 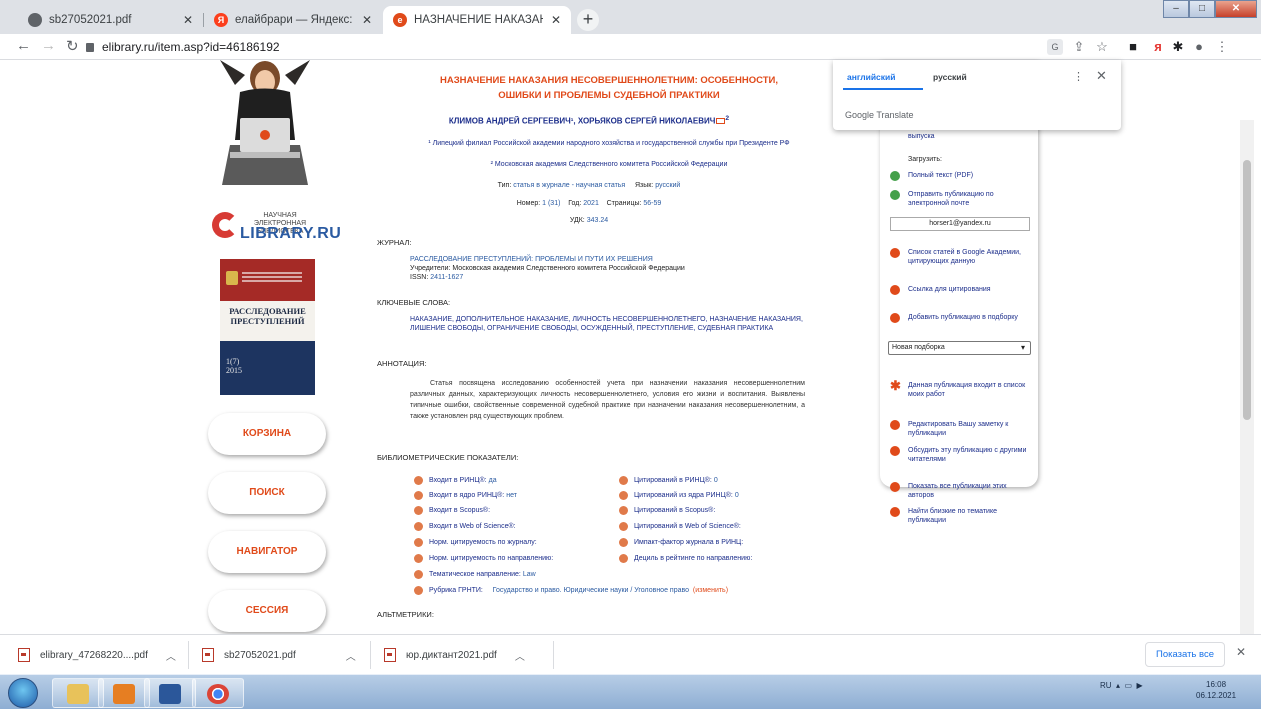 I want to click on journal-cover-image: РАССЛЕДОВАНИЕ ПРЕСТУПЛЕНИЙ 1(7) 2015, so click(x=267, y=327).